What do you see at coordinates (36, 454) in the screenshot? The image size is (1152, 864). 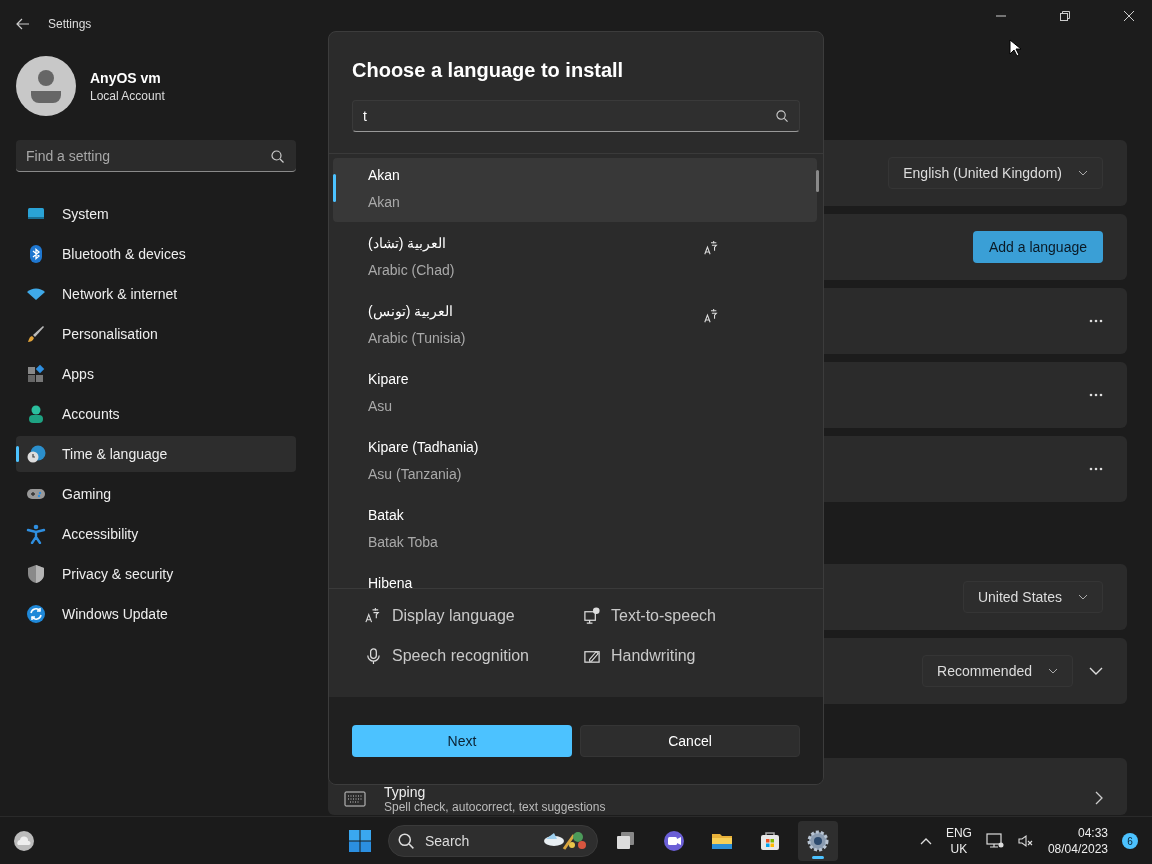 I see `time-icon` at bounding box center [36, 454].